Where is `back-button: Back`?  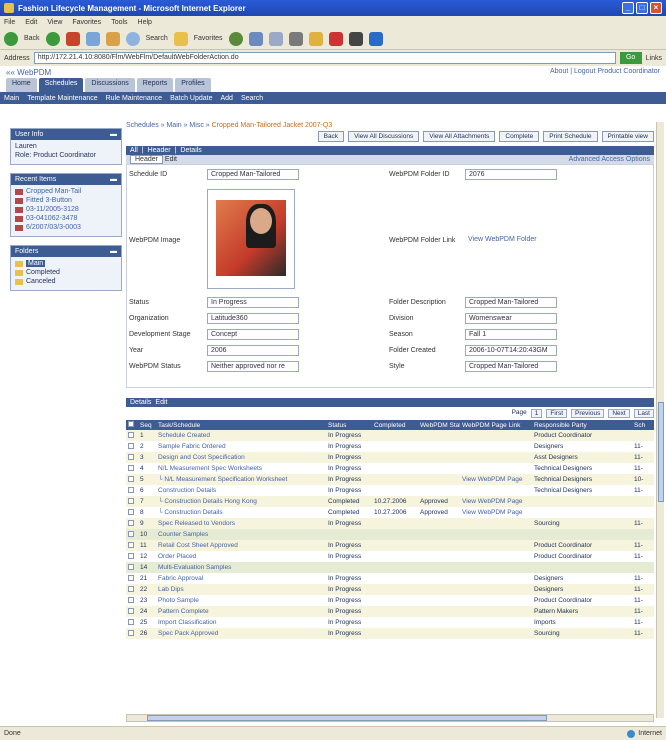
back-button: Back is located at coordinates (331, 136).